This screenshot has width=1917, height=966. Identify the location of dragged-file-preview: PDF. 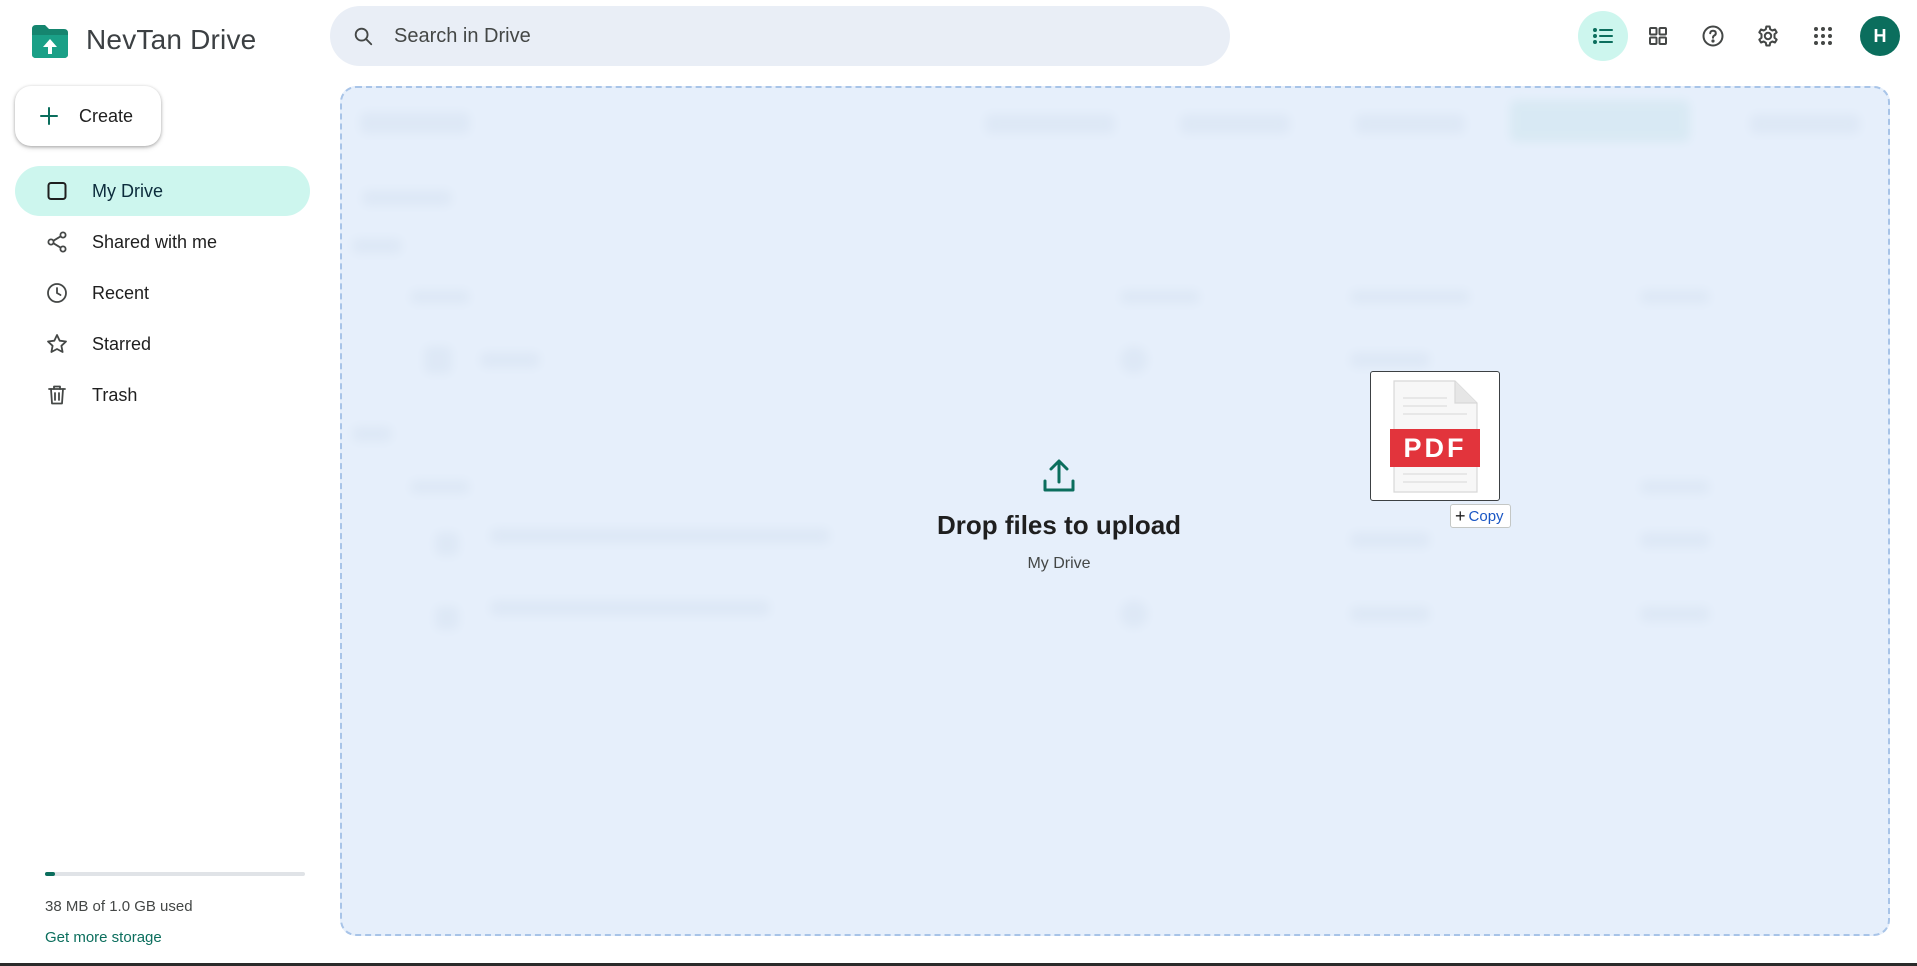
(1435, 436).